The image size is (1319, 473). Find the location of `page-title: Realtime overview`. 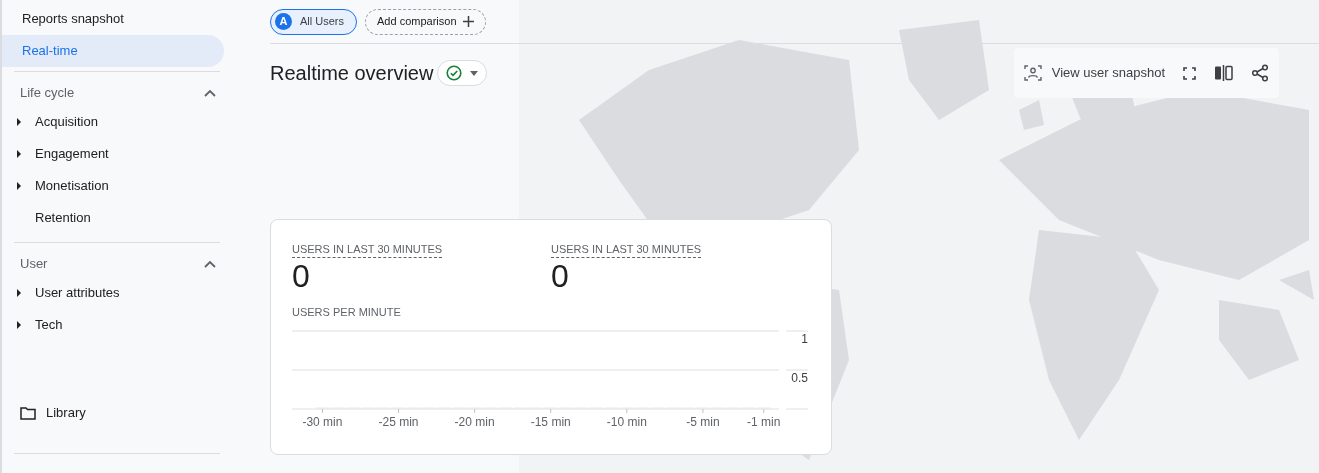

page-title: Realtime overview is located at coordinates (352, 73).